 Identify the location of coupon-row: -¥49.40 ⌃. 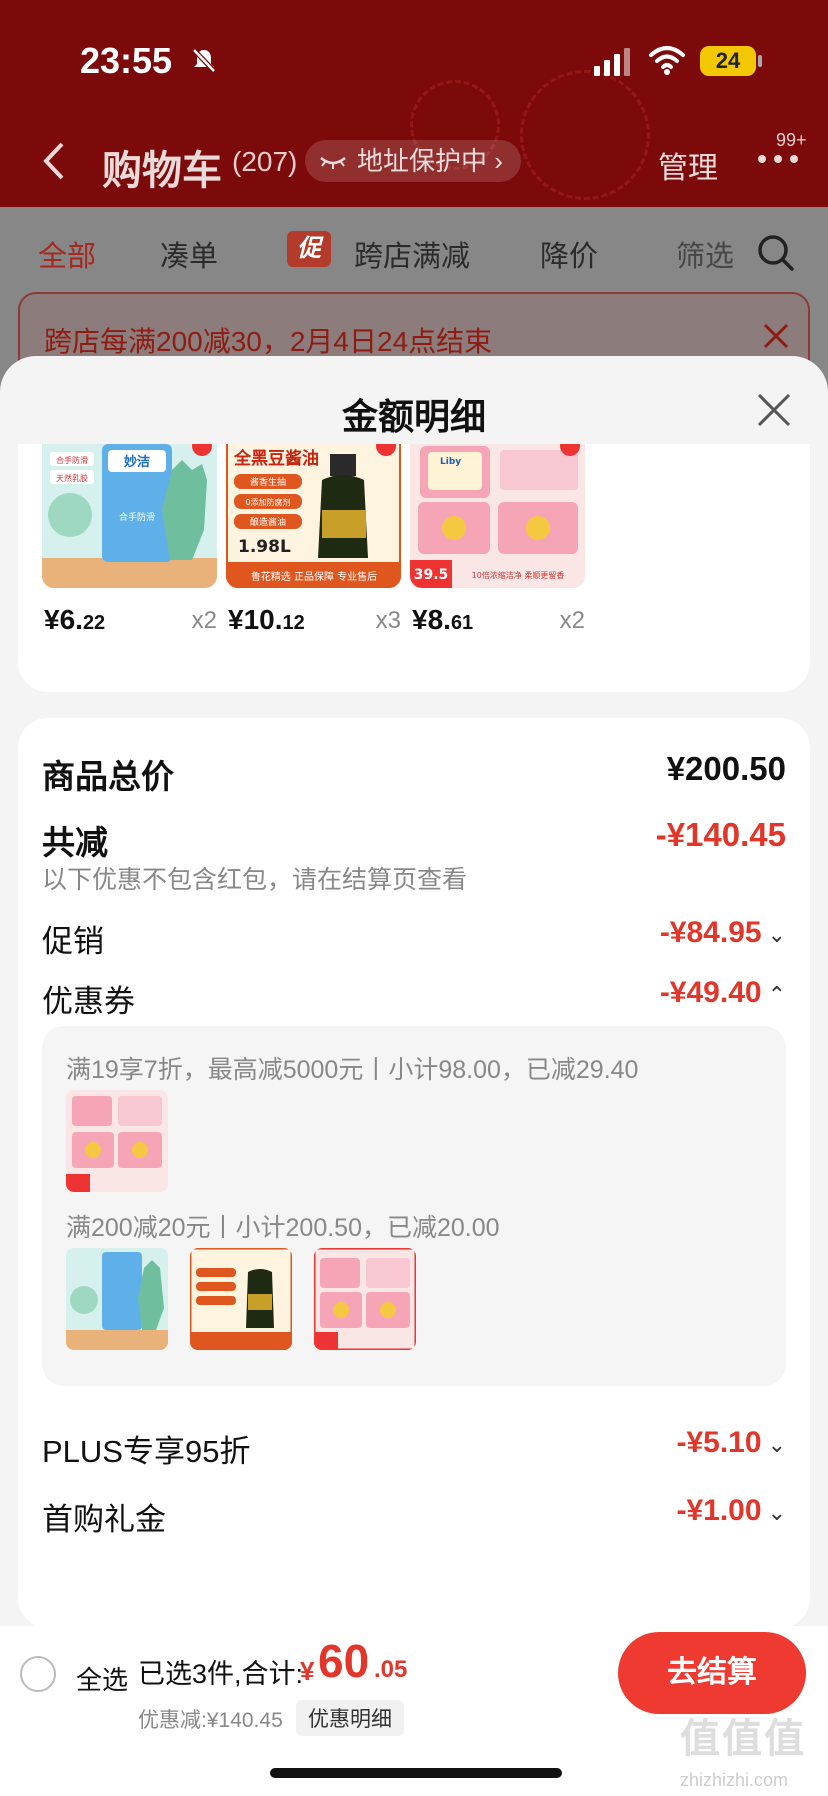
(723, 993).